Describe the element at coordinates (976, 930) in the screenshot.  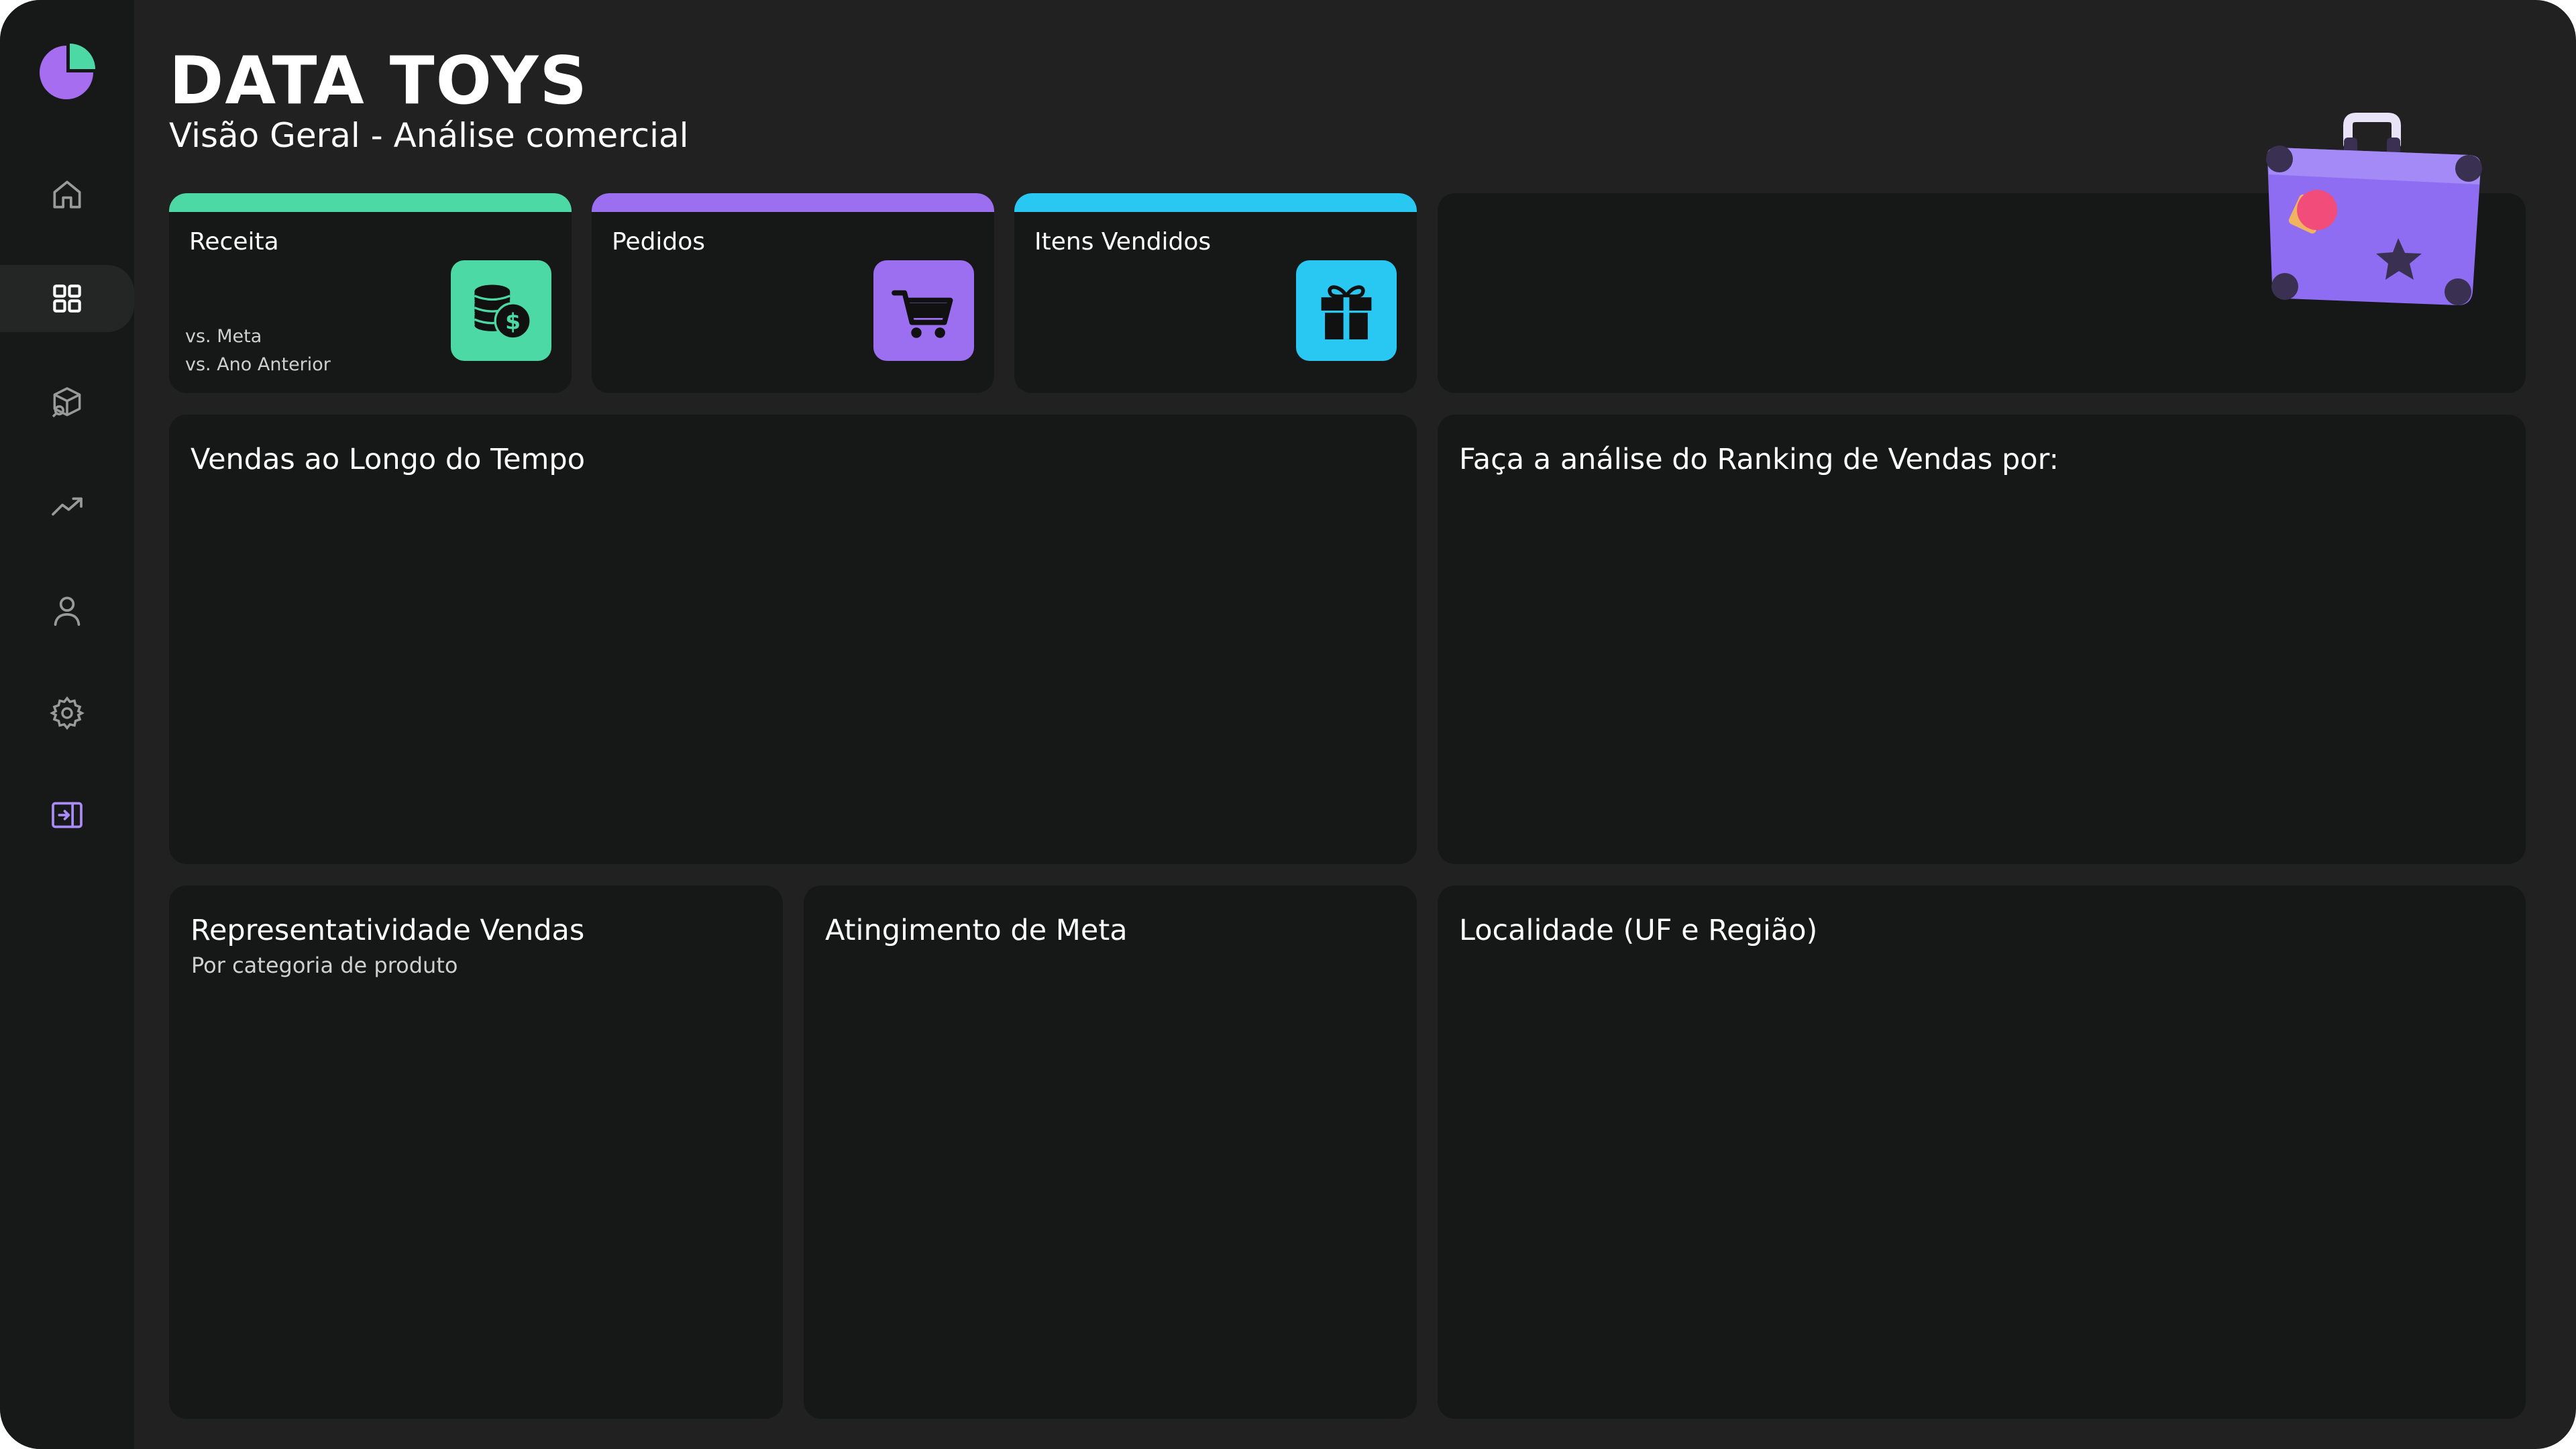
I see `panel-title: Atingimento de Meta` at that location.